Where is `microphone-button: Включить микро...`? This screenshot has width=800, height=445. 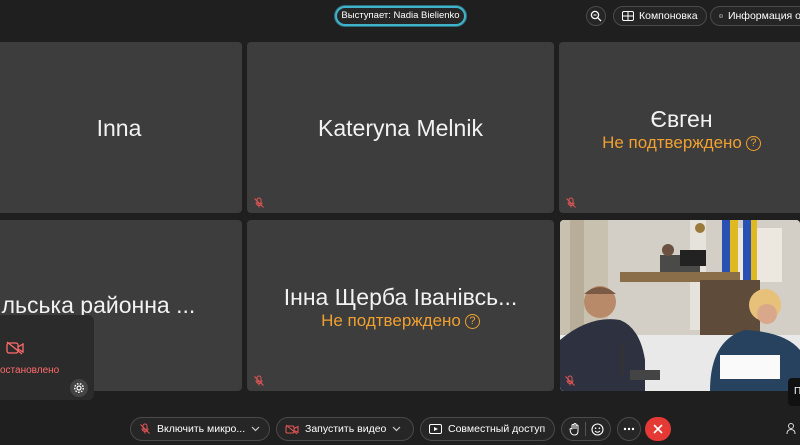
microphone-button: Включить микро... is located at coordinates (200, 429).